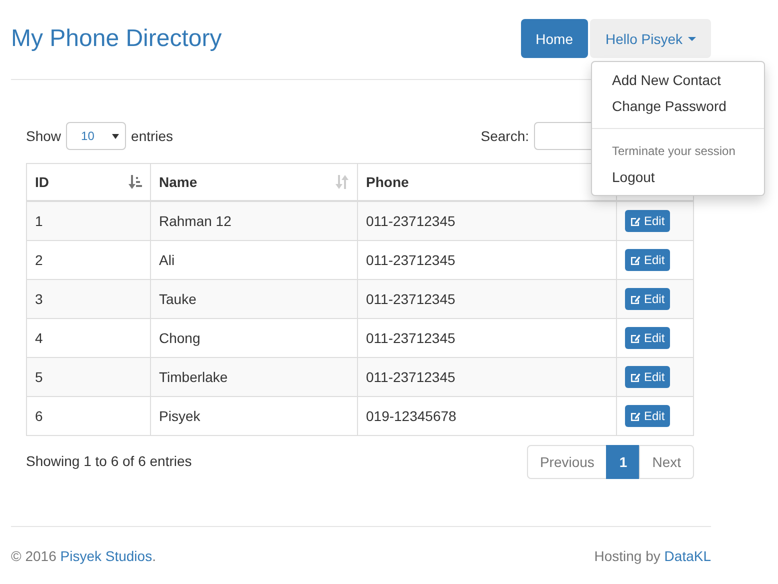 Image resolution: width=778 pixels, height=584 pixels. Describe the element at coordinates (44, 136) in the screenshot. I see `show-label: Show` at that location.